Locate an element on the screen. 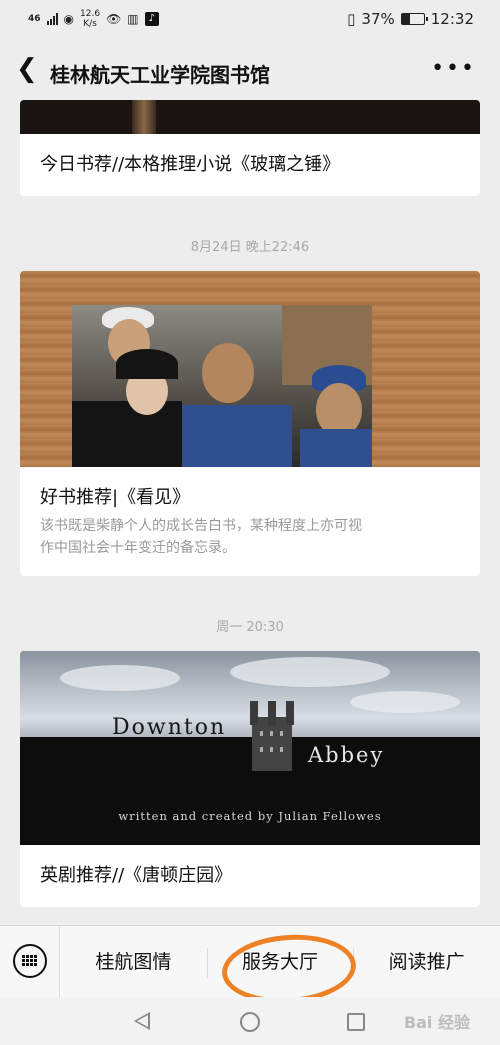  cover-title-word-1: Downton is located at coordinates (169, 727).